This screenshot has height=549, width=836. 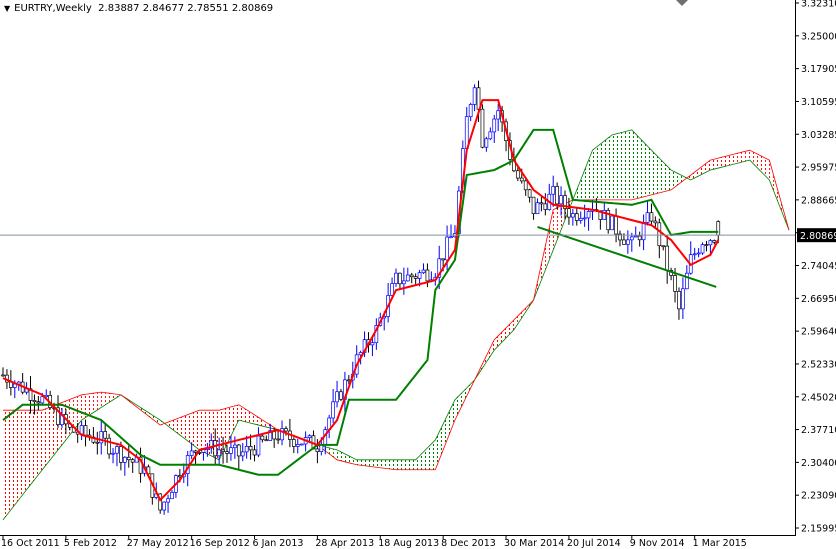 What do you see at coordinates (163, 8) in the screenshot?
I see `high-value: 2.84677` at bounding box center [163, 8].